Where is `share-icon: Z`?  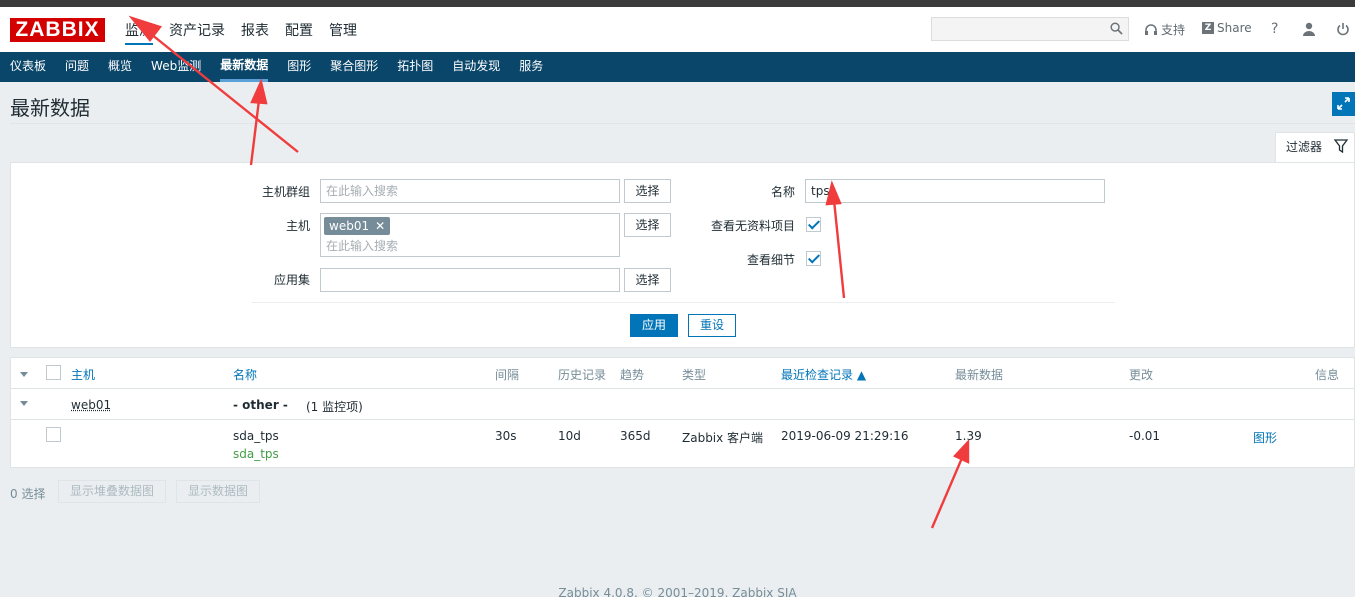 share-icon: Z is located at coordinates (1208, 28).